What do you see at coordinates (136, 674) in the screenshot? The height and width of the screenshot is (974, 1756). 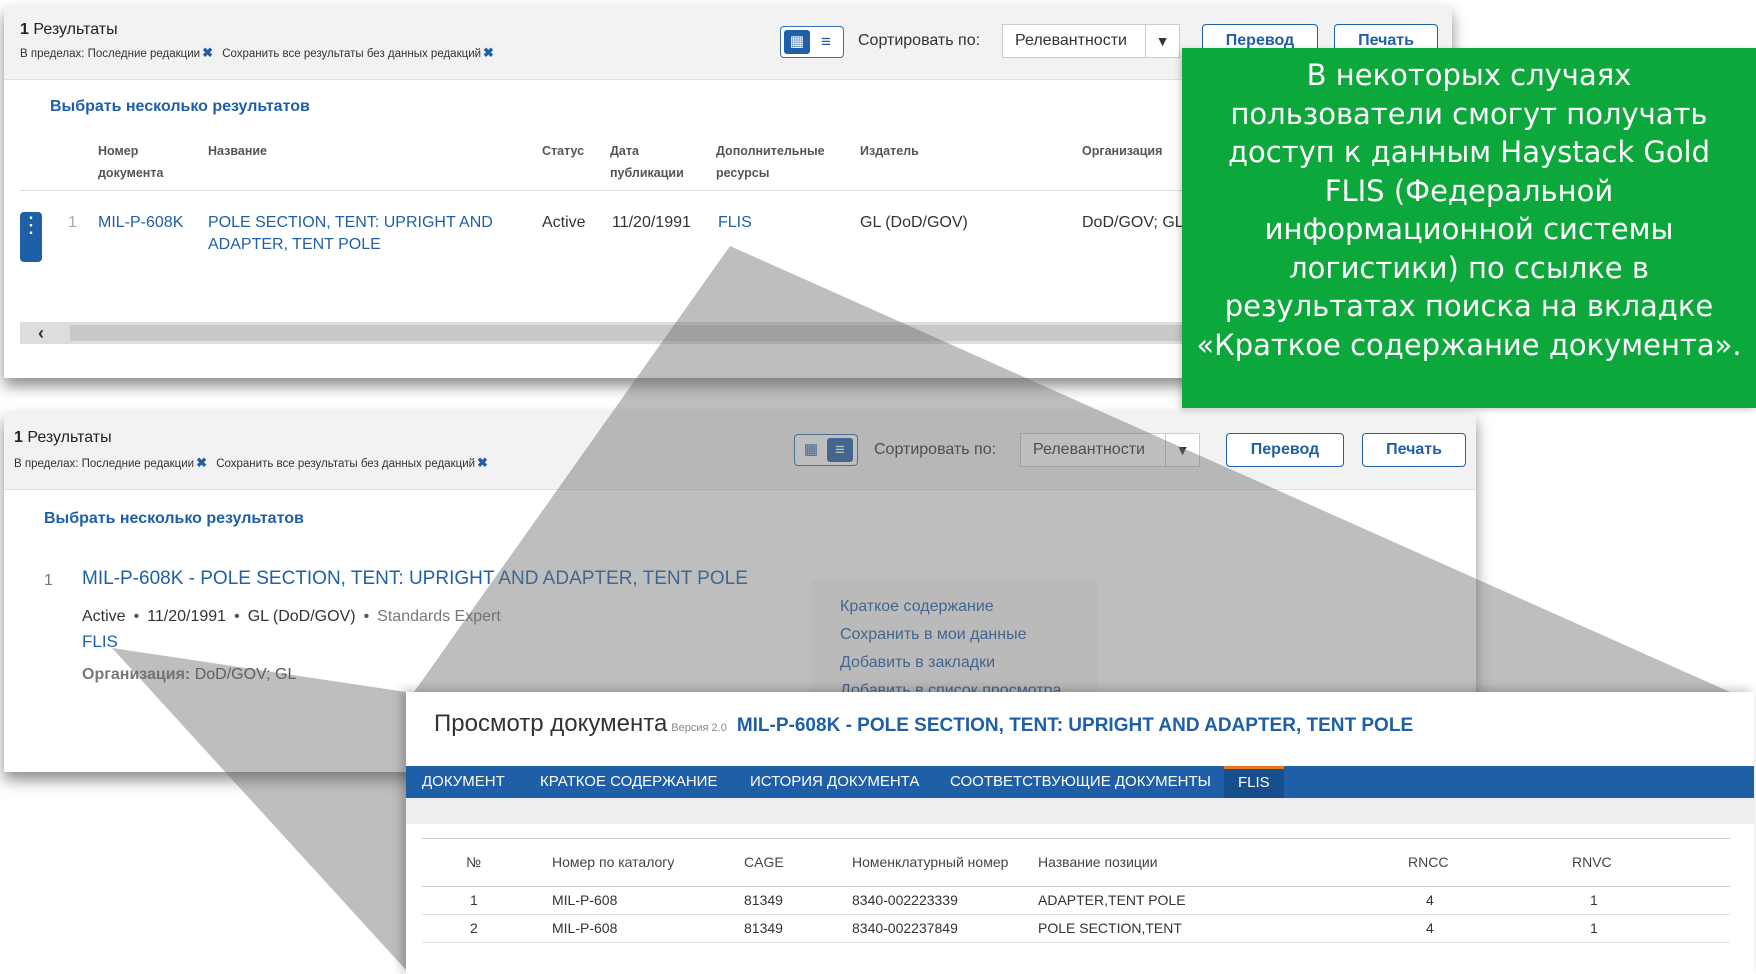 I see `organization-label: Организация:` at bounding box center [136, 674].